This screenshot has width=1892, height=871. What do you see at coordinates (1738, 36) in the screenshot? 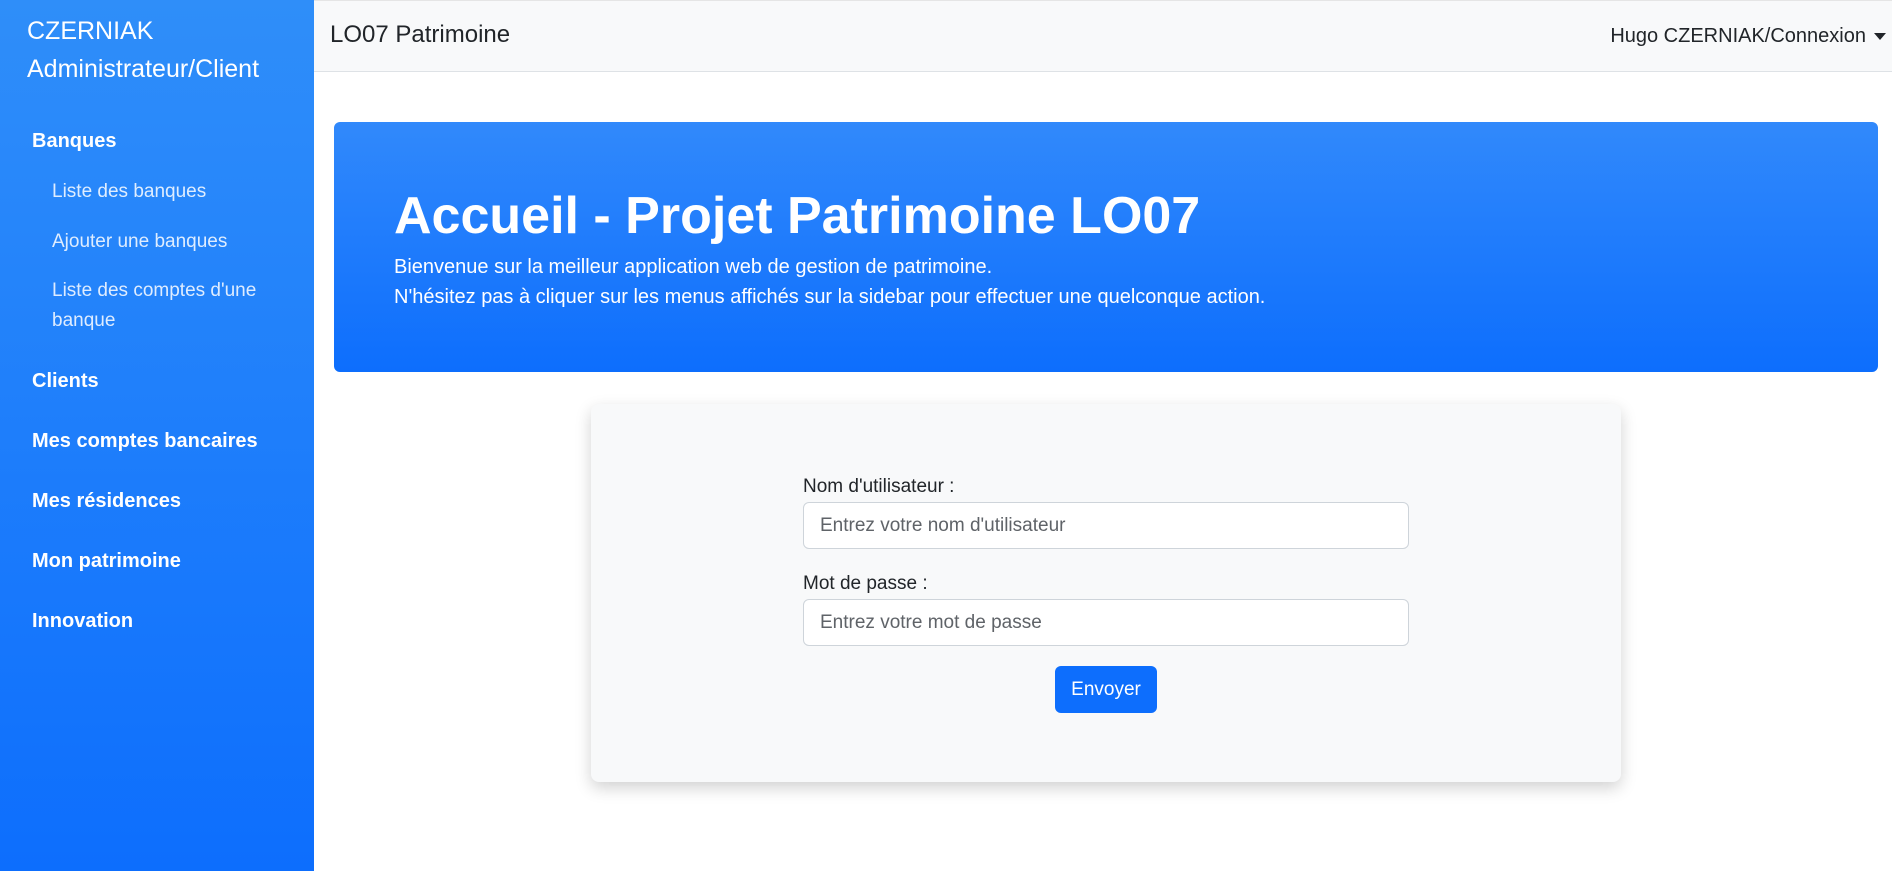
I see `user-menu-label: Hugo CZERNIAK/Connexion` at bounding box center [1738, 36].